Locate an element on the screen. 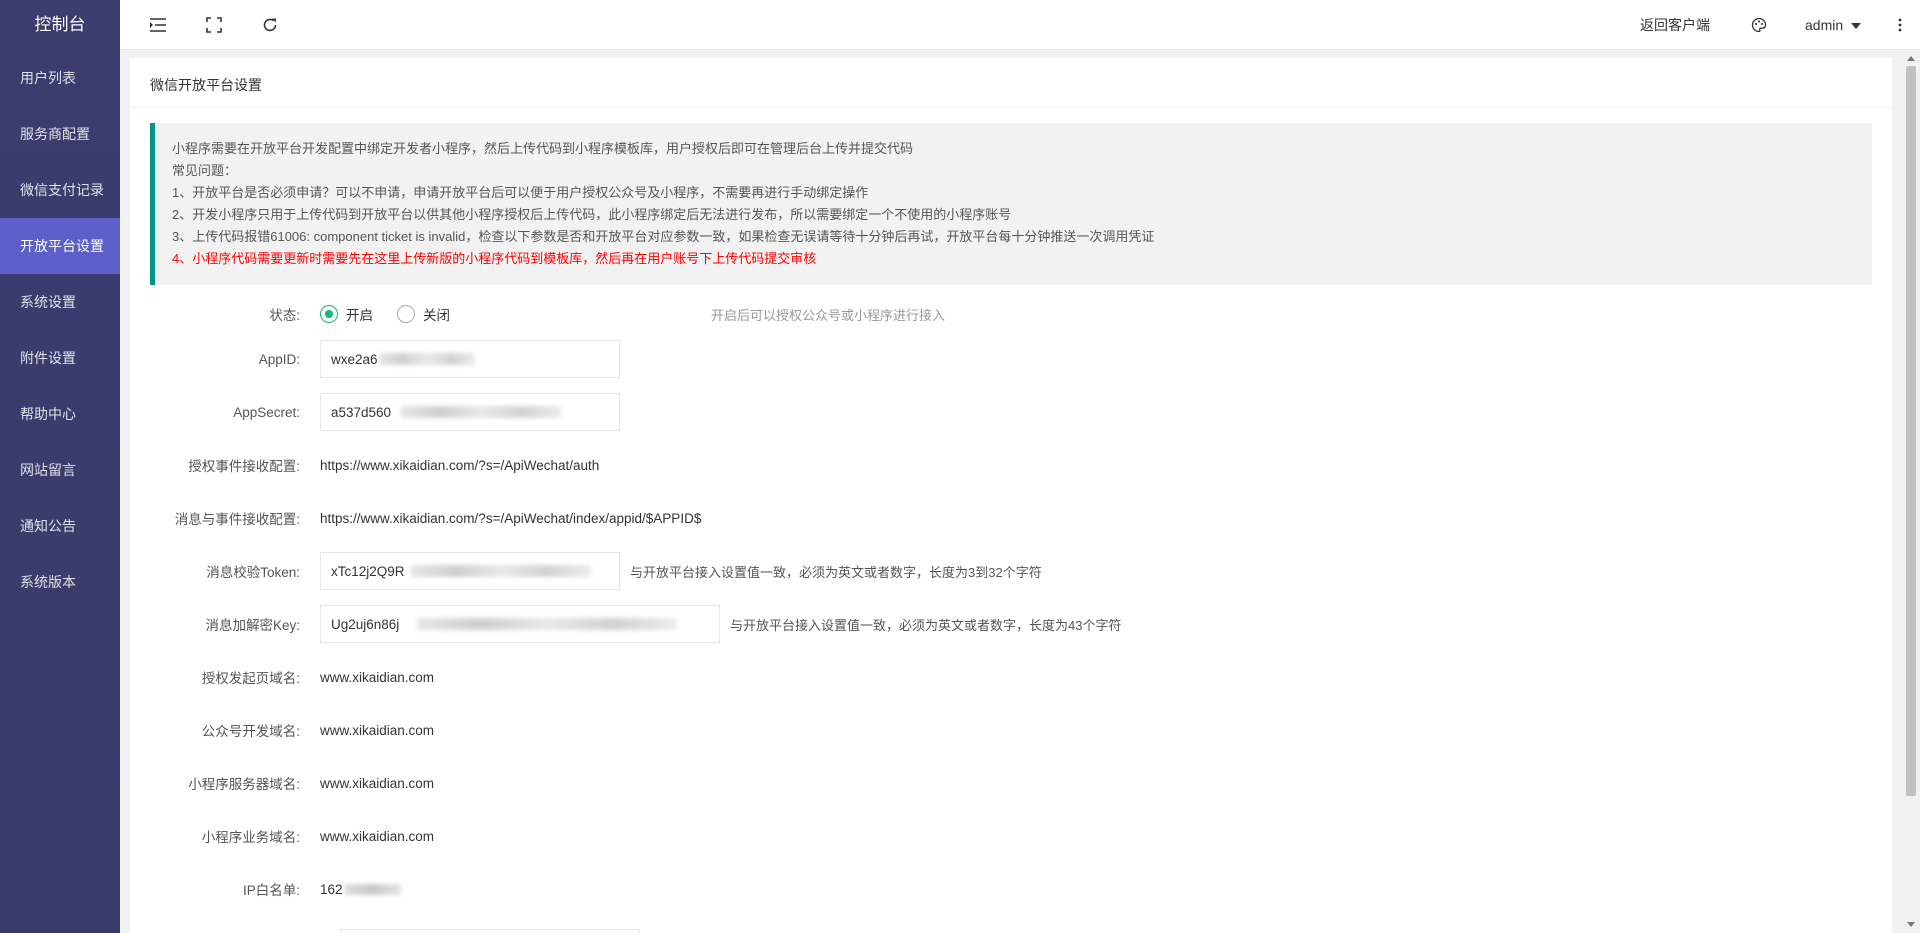 This screenshot has width=1920, height=933. sidebar-item-open-platform: 开放平台设置 is located at coordinates (60, 246).